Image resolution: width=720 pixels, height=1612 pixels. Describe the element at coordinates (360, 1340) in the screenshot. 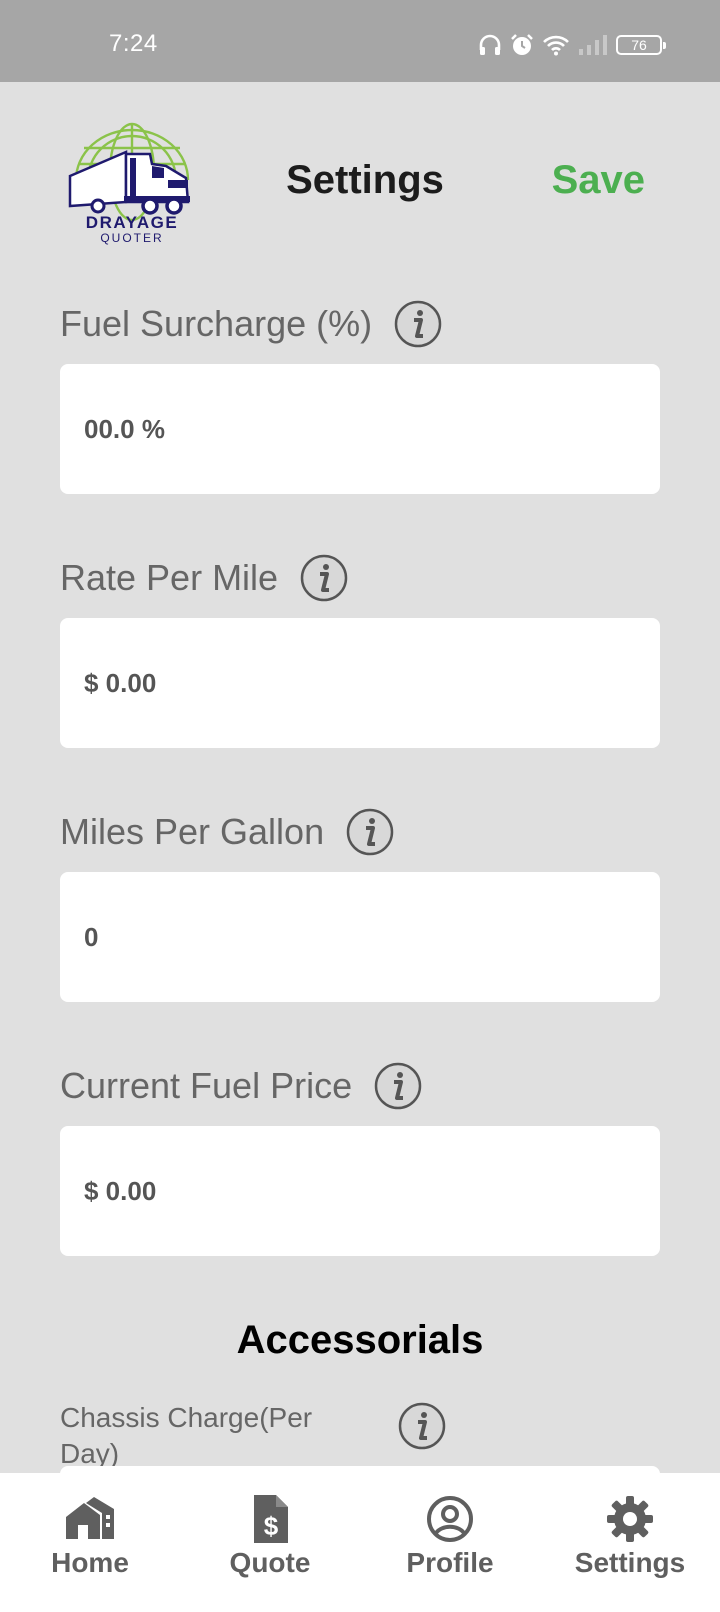

I see `accessorials-title: Accessorials` at that location.